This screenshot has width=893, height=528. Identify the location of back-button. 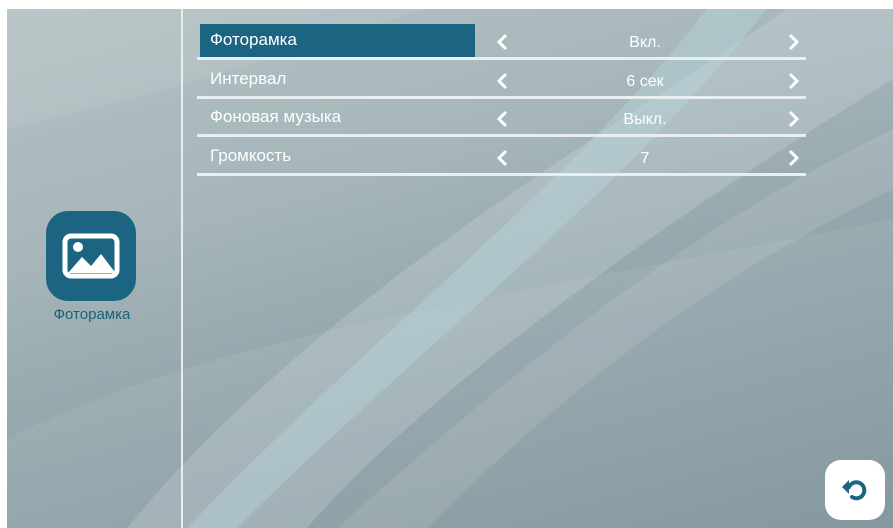
(855, 490).